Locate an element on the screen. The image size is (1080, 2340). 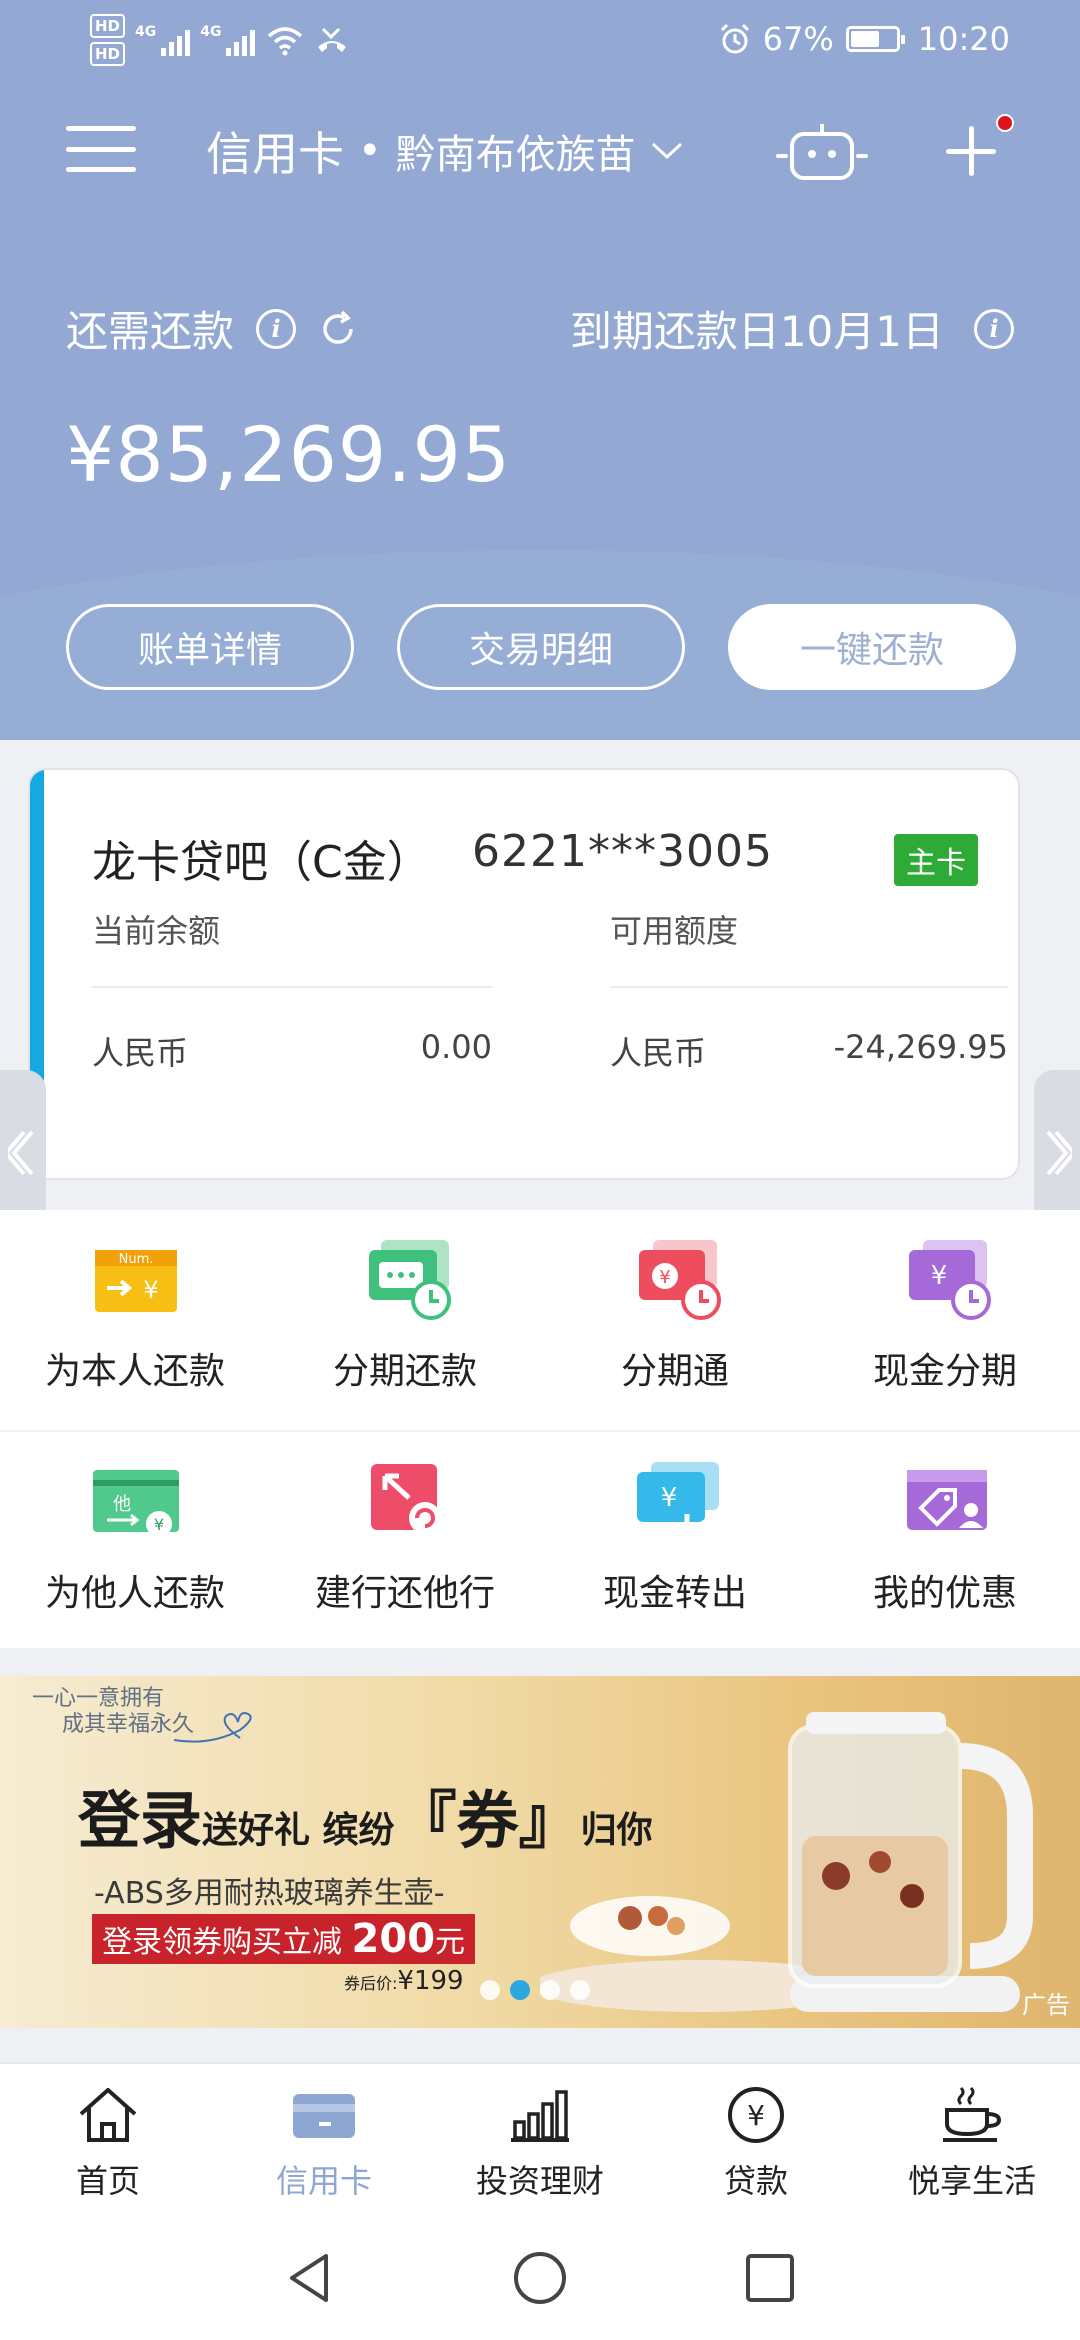
service-label: 分期还款 is located at coordinates (404, 1371).